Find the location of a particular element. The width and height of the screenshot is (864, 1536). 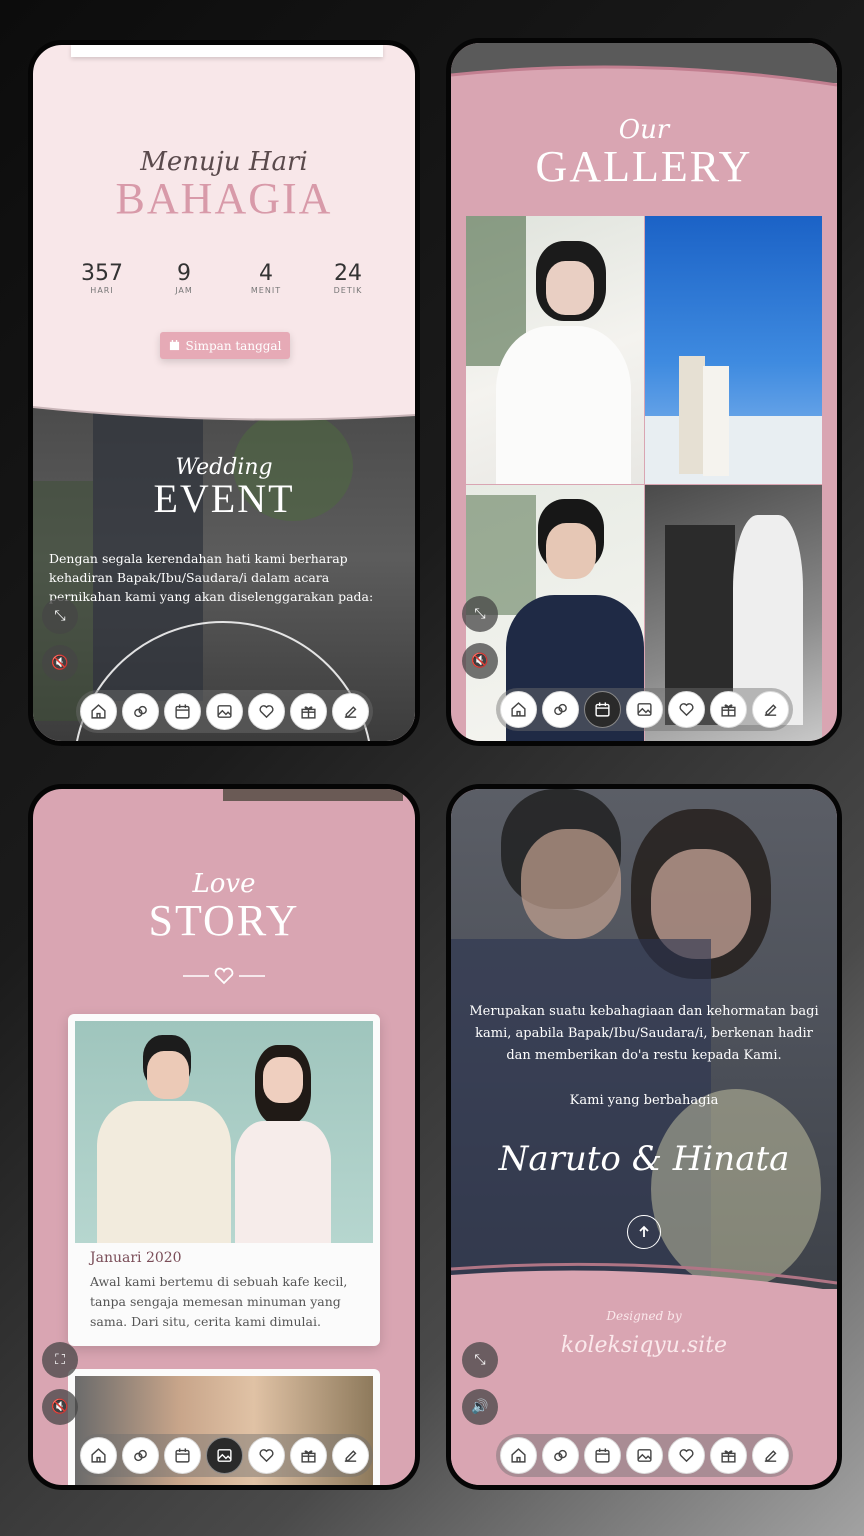

rings-icon is located at coordinates (140, 1455).